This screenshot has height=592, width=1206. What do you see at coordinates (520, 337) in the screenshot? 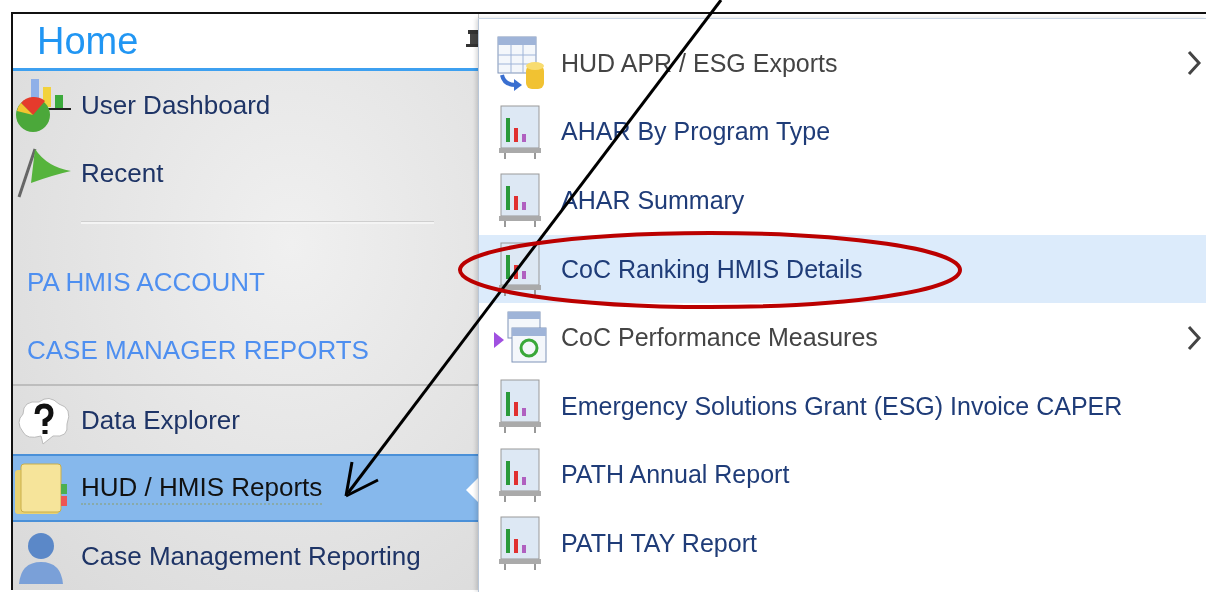
I see `table-refresh-icon` at bounding box center [520, 337].